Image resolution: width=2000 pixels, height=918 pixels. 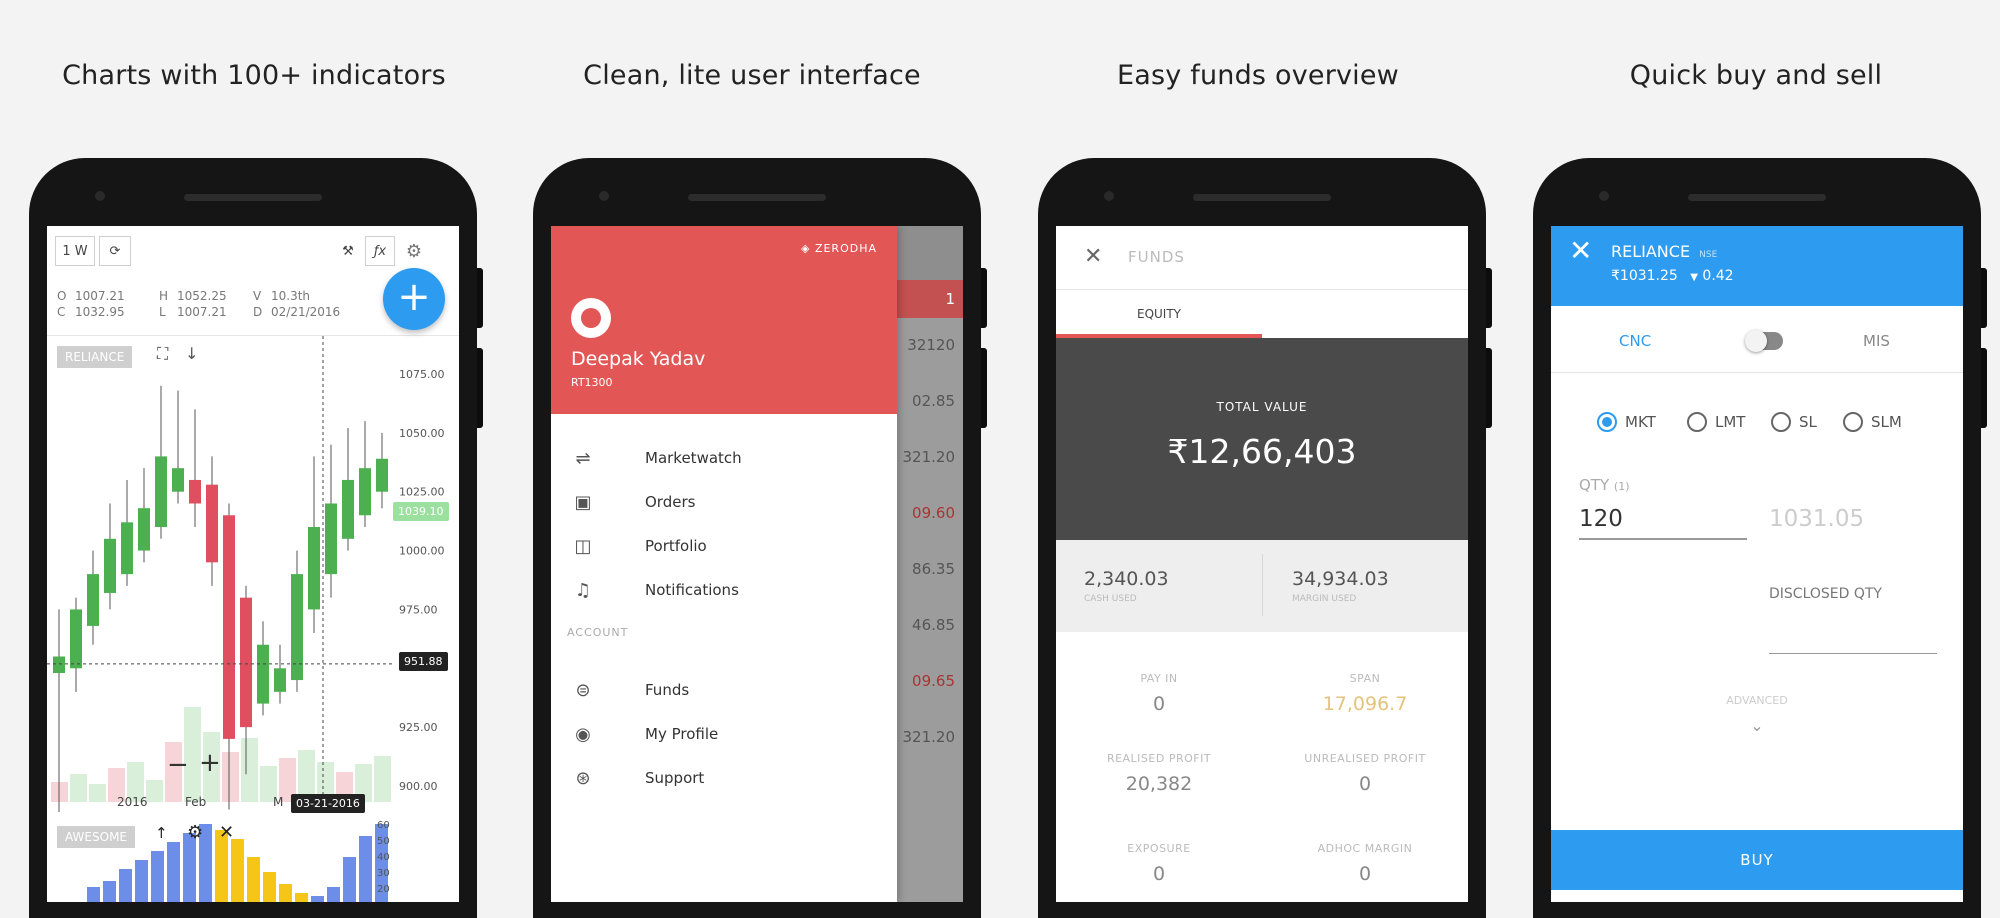 What do you see at coordinates (1156, 257) in the screenshot?
I see `page-title: FUNDS` at bounding box center [1156, 257].